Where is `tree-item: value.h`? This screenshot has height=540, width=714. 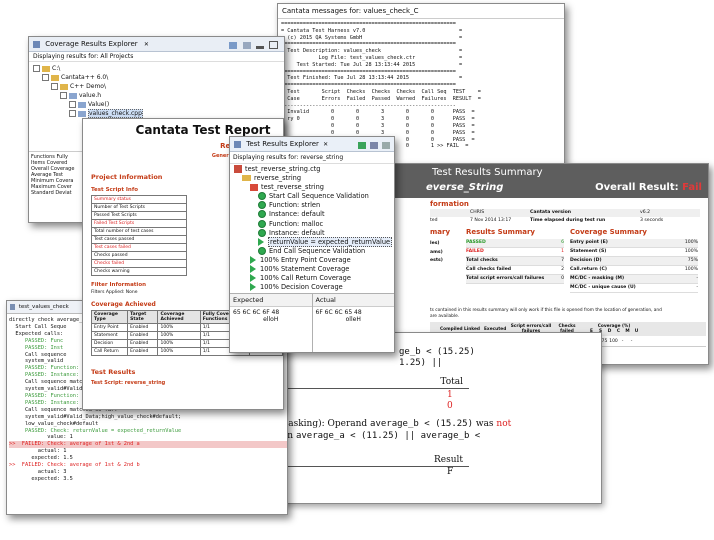 tree-item: value.h is located at coordinates (156, 95).